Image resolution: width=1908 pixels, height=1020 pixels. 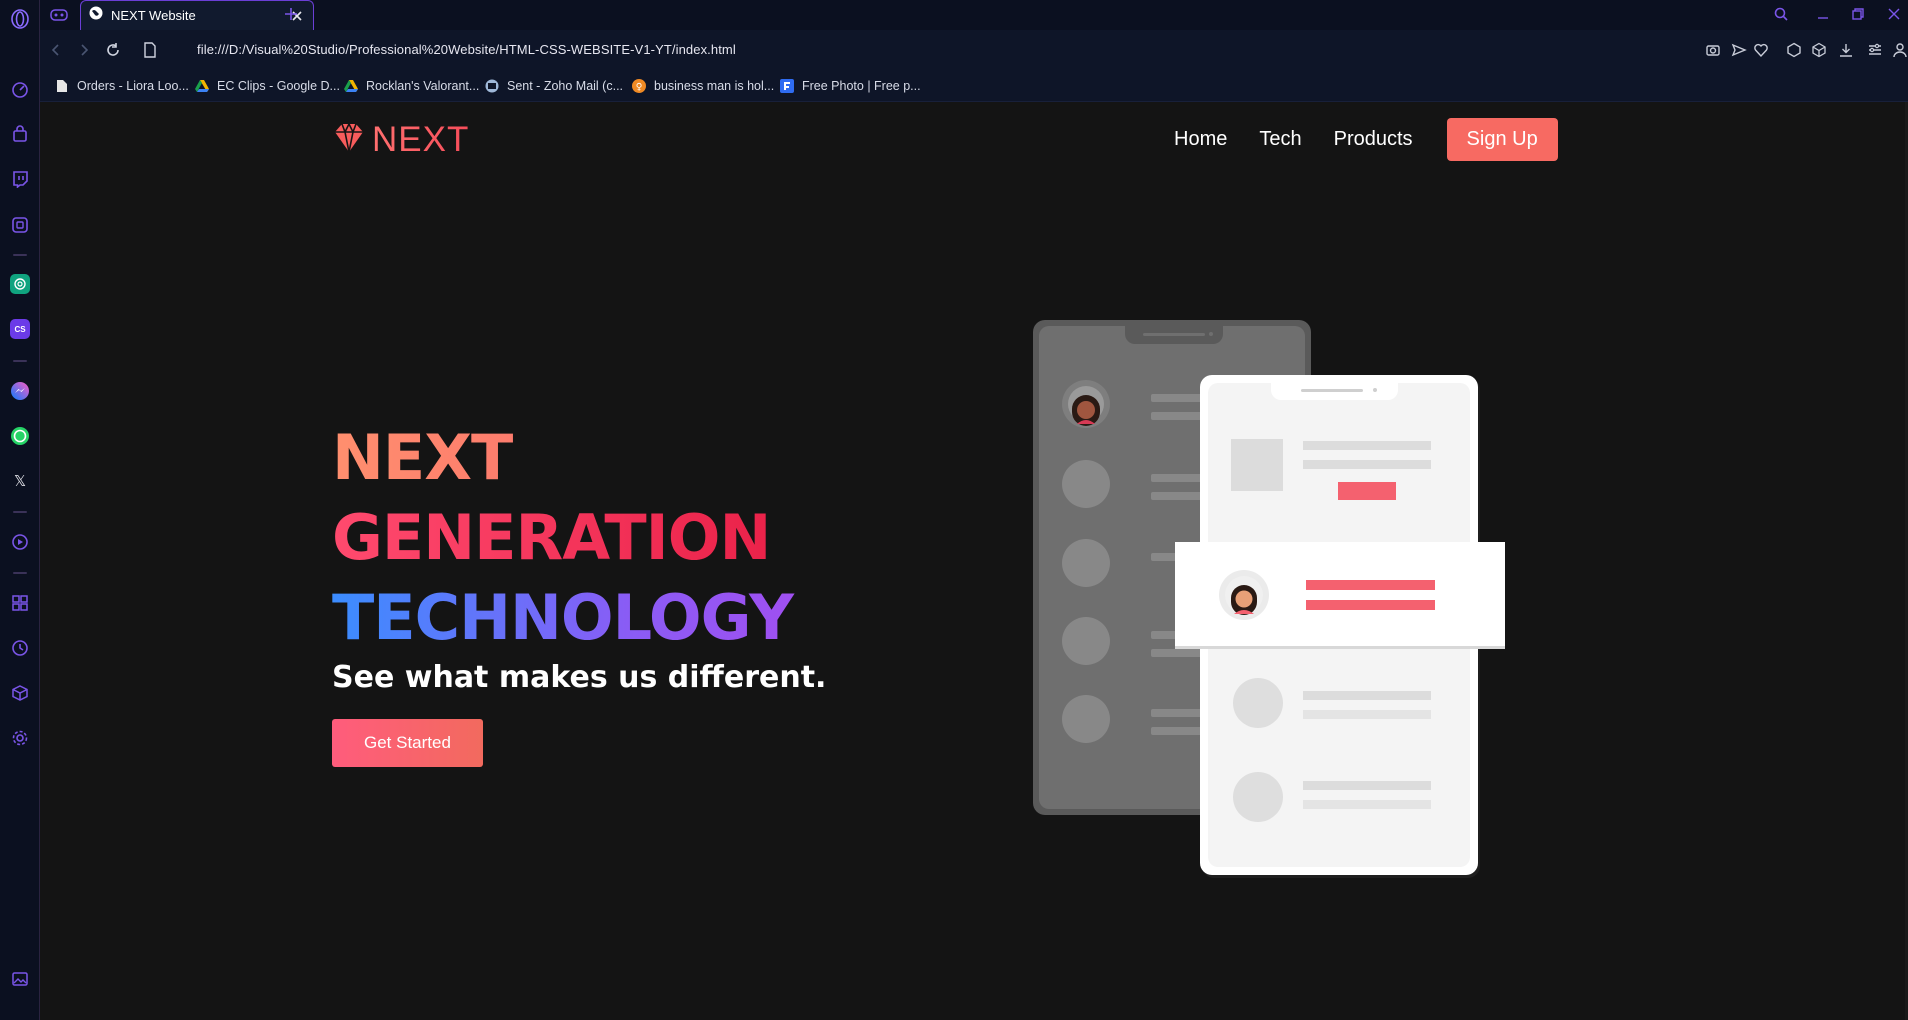 I want to click on messenger-icon, so click(x=20, y=391).